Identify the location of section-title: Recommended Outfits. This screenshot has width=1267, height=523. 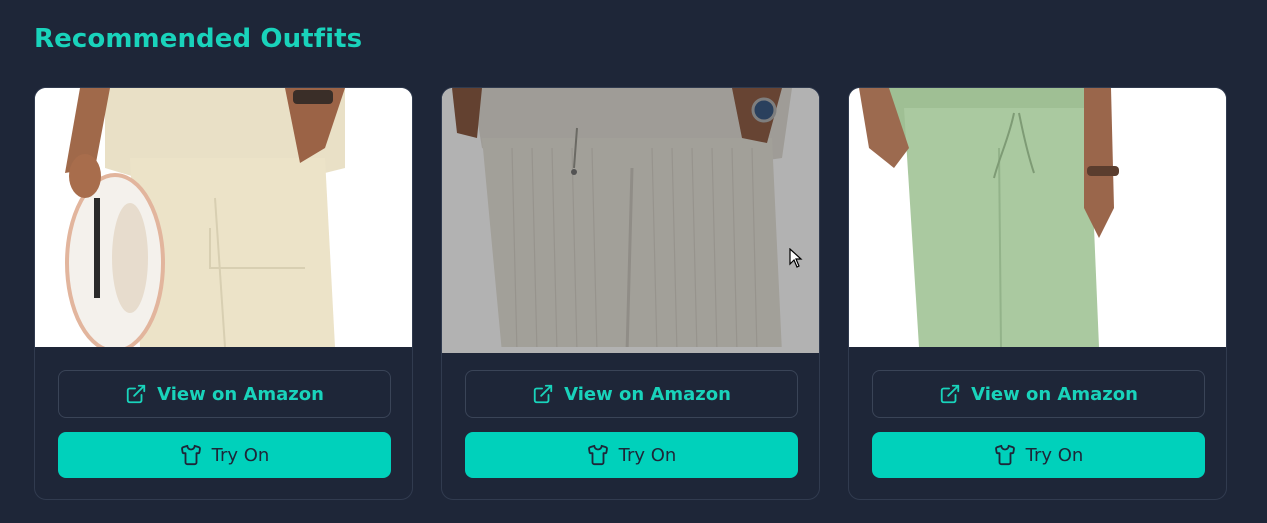
(198, 39).